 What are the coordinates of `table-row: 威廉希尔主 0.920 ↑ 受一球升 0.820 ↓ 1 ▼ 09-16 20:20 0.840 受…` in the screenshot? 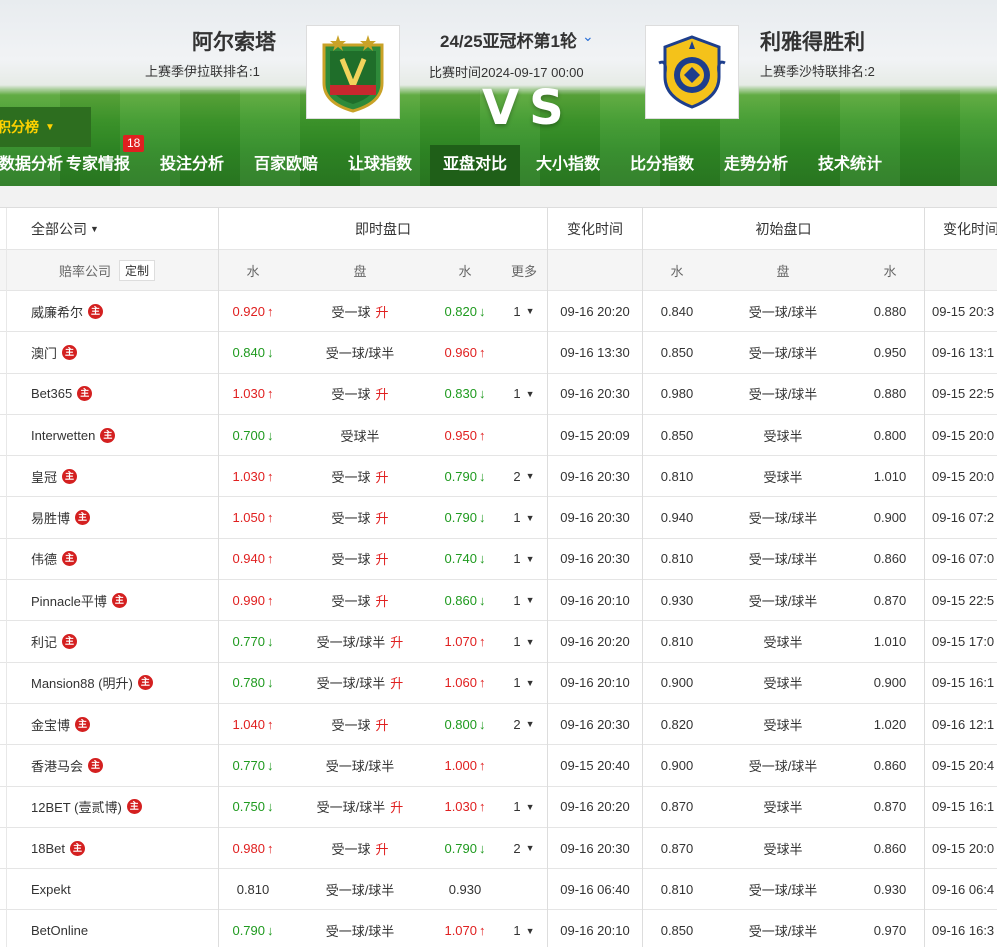 It's located at (498, 312).